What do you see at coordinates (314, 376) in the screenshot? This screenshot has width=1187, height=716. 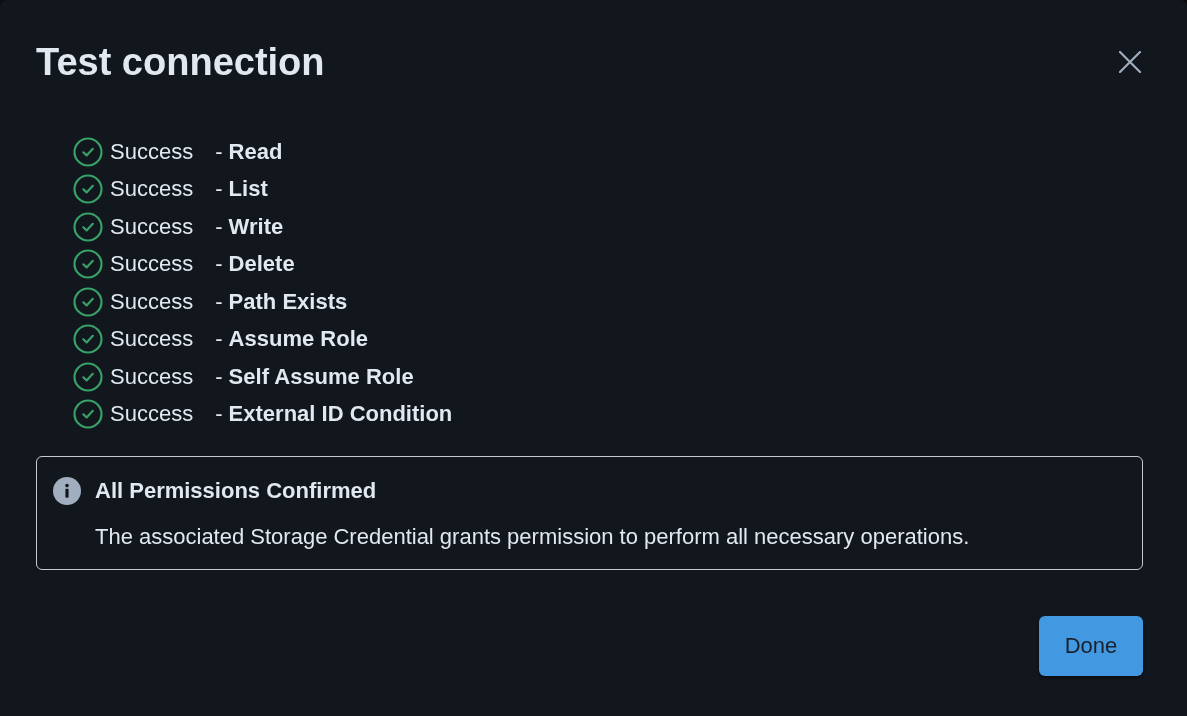 I see `check-label: - Self Assume Role` at bounding box center [314, 376].